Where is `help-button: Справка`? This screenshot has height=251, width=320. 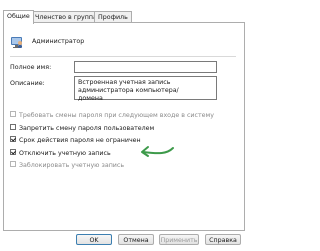 help-button: Справка is located at coordinates (223, 239).